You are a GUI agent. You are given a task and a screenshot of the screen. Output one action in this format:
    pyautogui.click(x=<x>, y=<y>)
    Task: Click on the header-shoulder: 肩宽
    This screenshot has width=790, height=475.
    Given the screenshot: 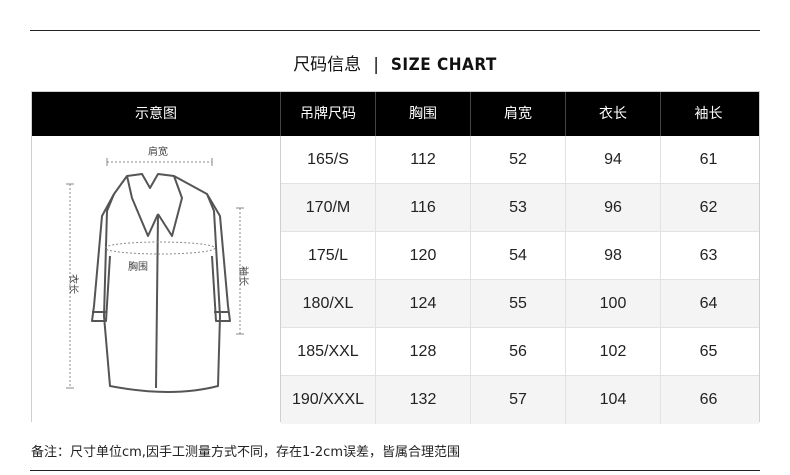 What is the action you would take?
    pyautogui.click(x=518, y=114)
    